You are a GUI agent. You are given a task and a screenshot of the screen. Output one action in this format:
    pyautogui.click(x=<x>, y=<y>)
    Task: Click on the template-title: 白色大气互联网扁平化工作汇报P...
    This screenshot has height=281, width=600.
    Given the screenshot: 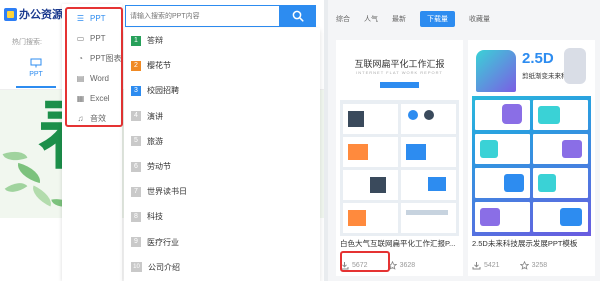 What is the action you would take?
    pyautogui.click(x=401, y=243)
    